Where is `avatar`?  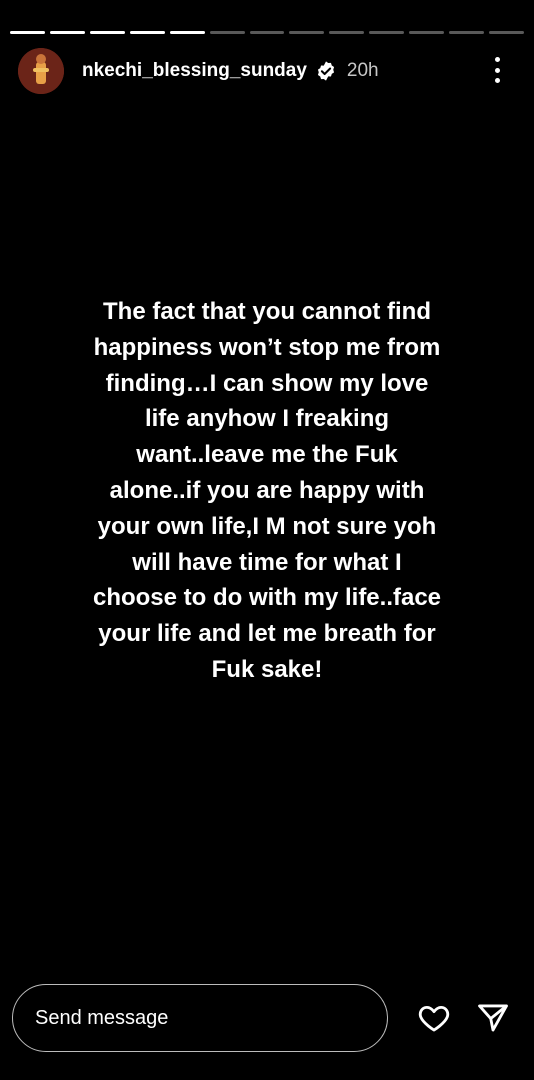
avatar is located at coordinates (41, 71).